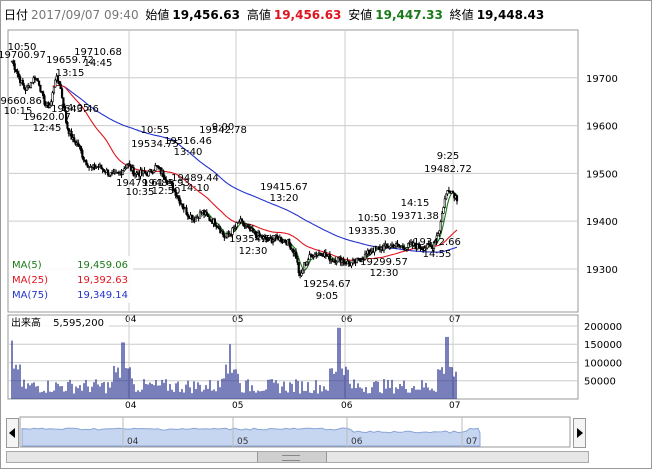 The width and height of the screenshot is (652, 469). I want to click on annotation-value: 19516.46, so click(188, 141).